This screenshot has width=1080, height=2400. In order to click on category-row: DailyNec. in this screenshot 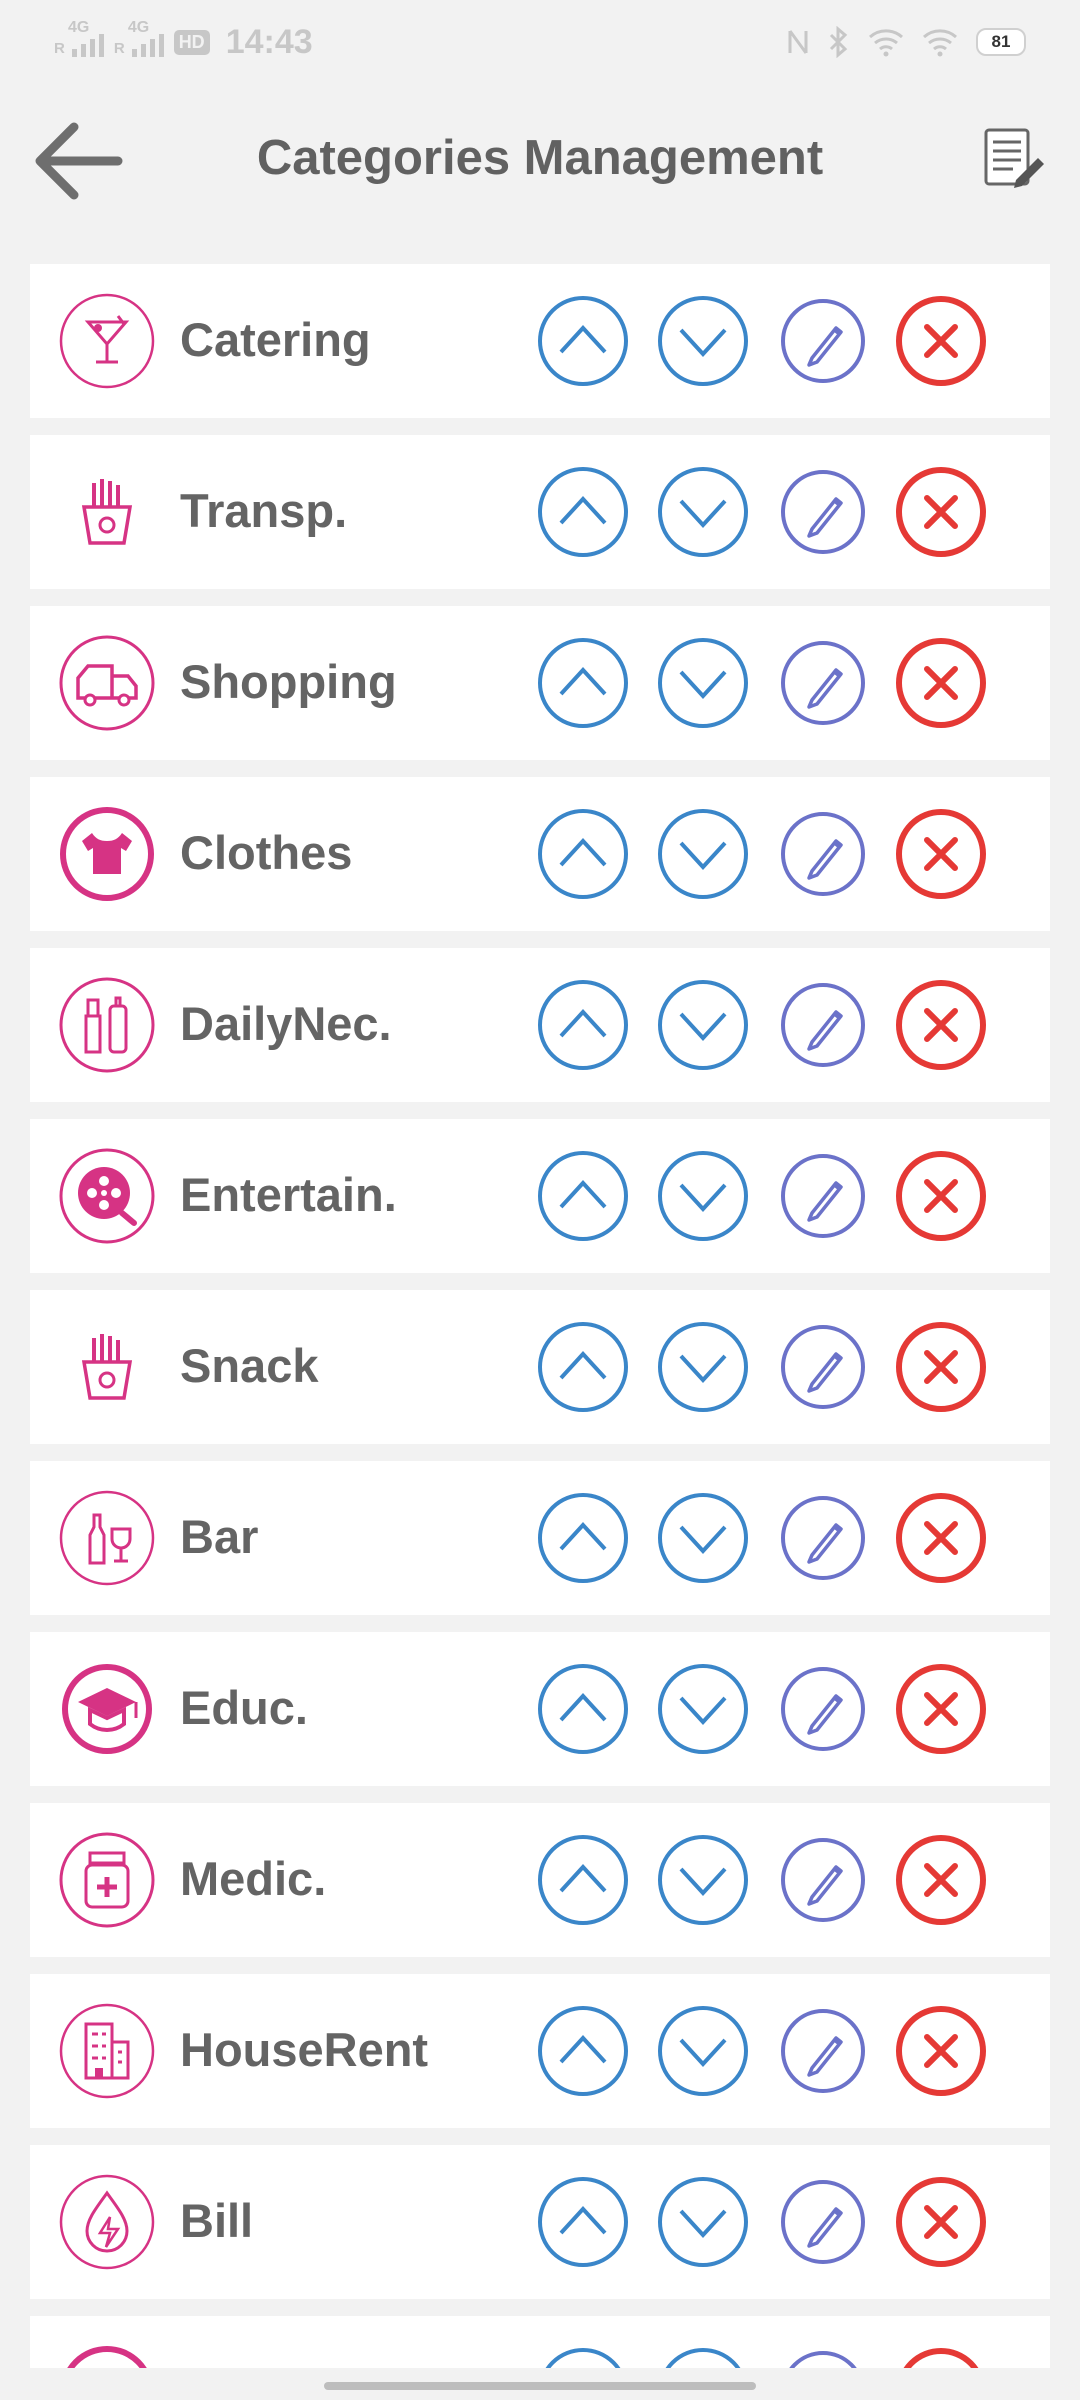, I will do `click(540, 1025)`.